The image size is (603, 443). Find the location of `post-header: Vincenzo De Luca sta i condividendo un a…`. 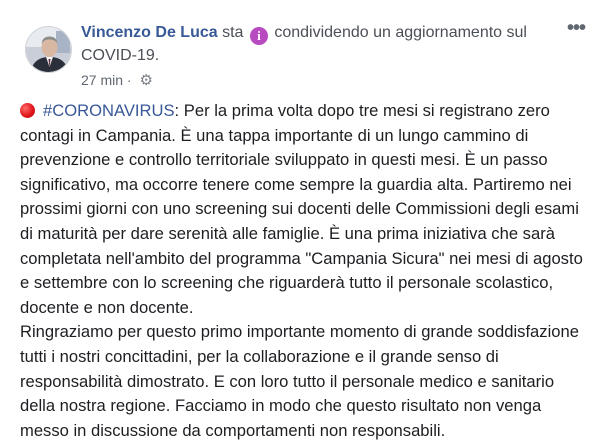

post-header: Vincenzo De Luca sta i condividendo un a… is located at coordinates (316, 44).